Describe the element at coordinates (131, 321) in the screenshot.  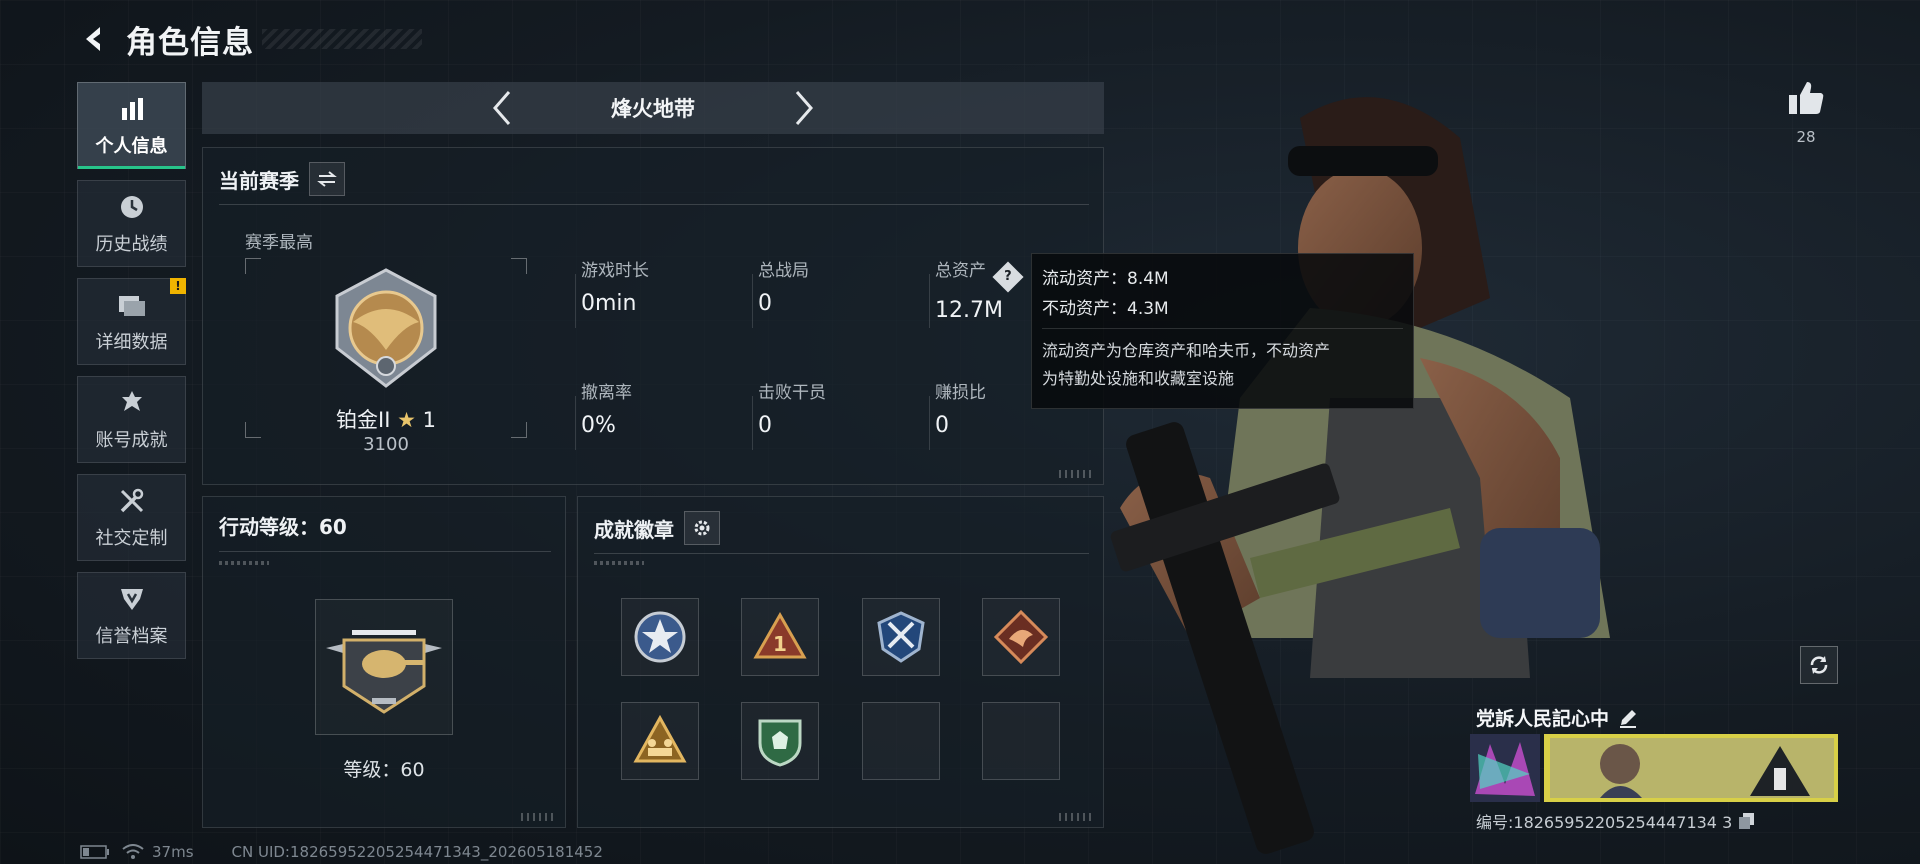
I see `sidebar-item-detailed-data: ! 详细数据` at that location.